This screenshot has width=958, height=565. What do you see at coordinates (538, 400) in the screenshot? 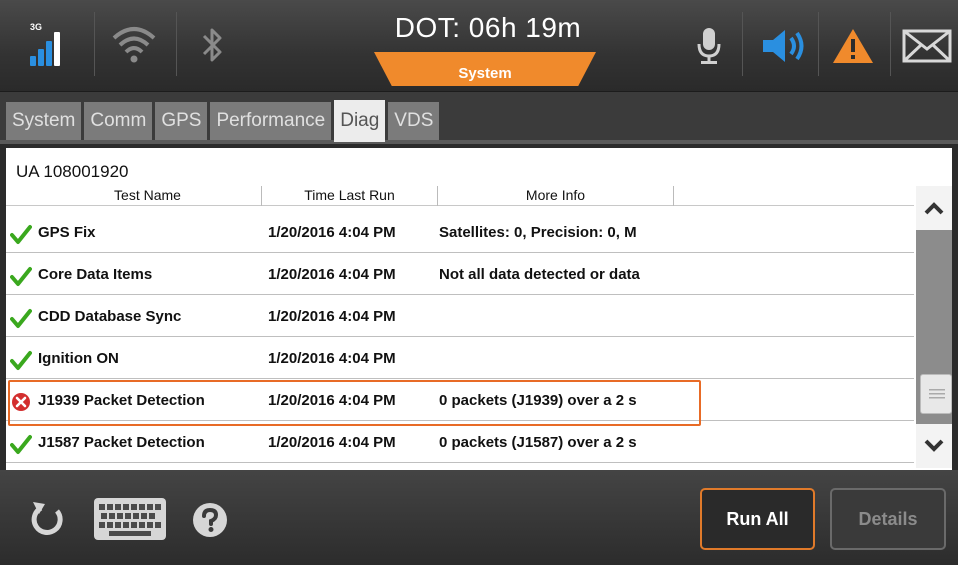
I see `more-info: 0 packets (J1939) over a 2 s` at bounding box center [538, 400].